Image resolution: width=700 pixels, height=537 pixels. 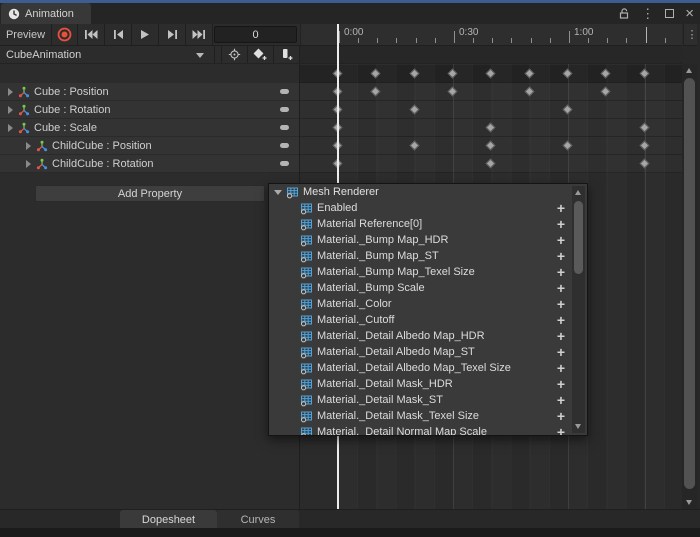 What do you see at coordinates (428, 304) in the screenshot?
I see `popup-item: Material._Color +` at bounding box center [428, 304].